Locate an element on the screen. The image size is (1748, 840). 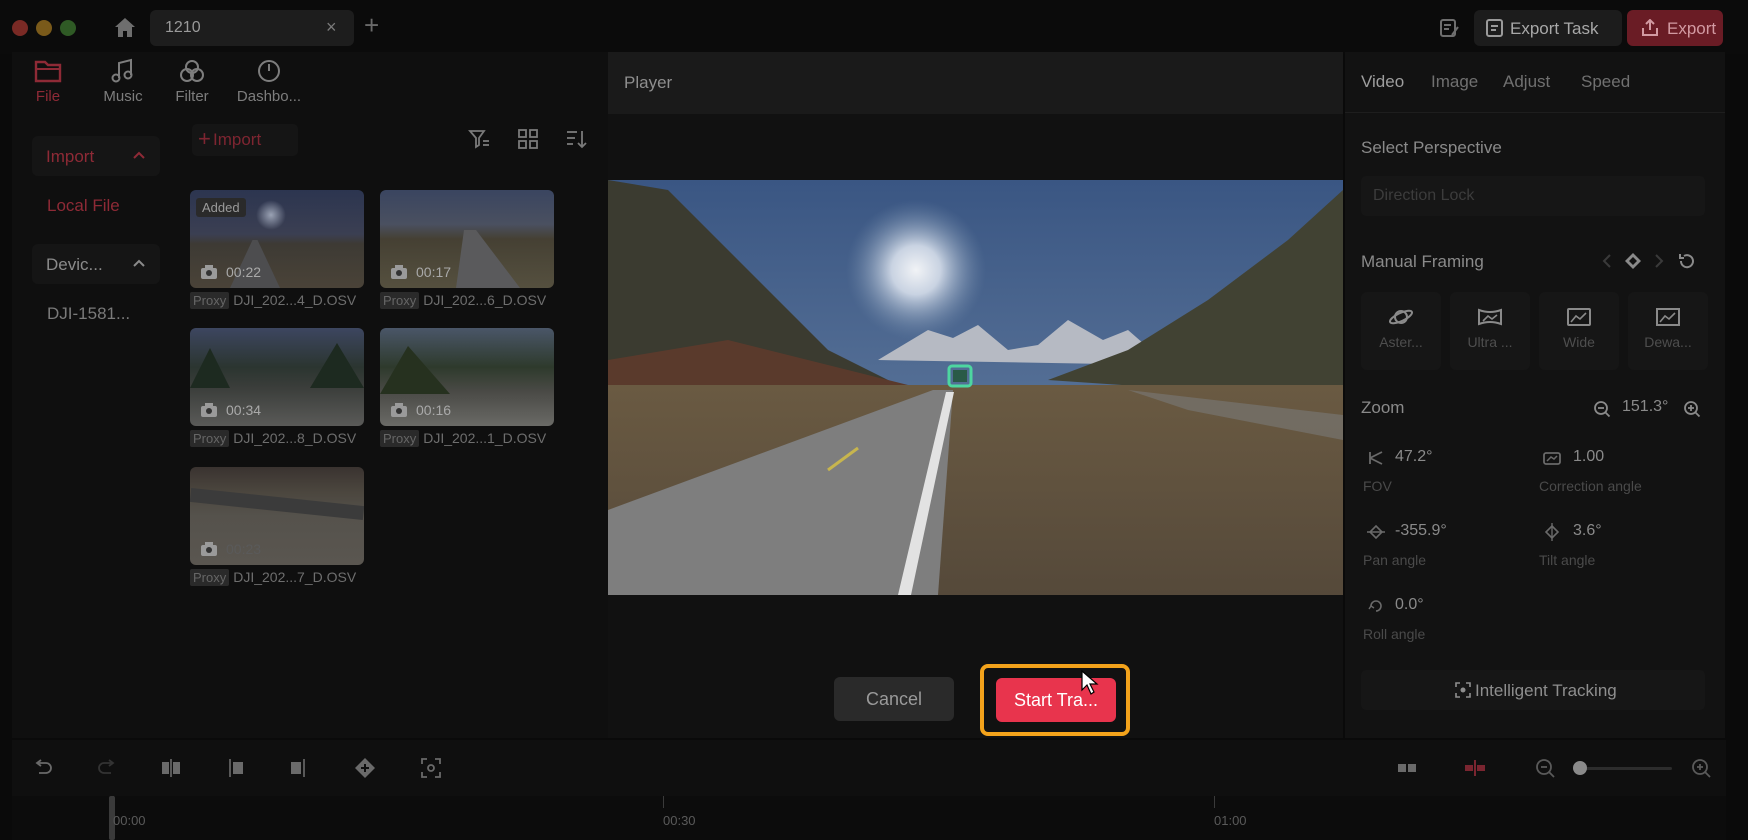
nav-music: Music is located at coordinates (123, 86).